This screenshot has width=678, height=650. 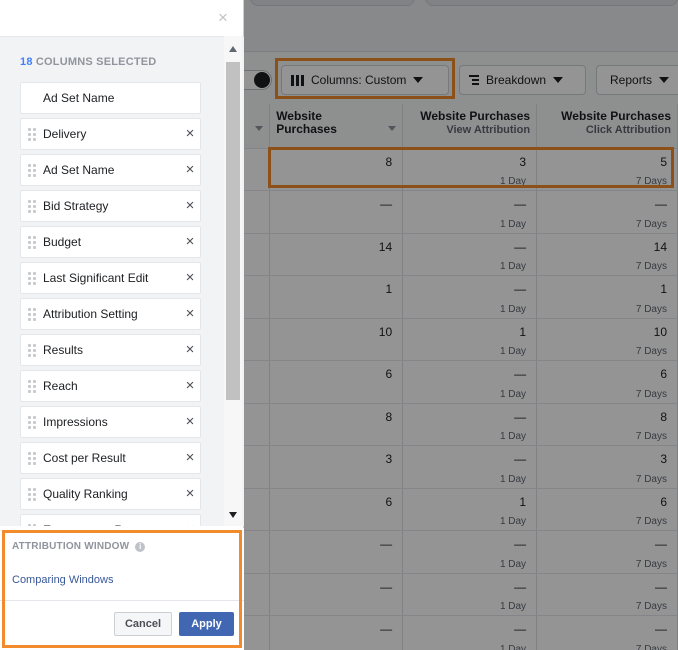 What do you see at coordinates (63, 350) in the screenshot?
I see `column-item-label: Results` at bounding box center [63, 350].